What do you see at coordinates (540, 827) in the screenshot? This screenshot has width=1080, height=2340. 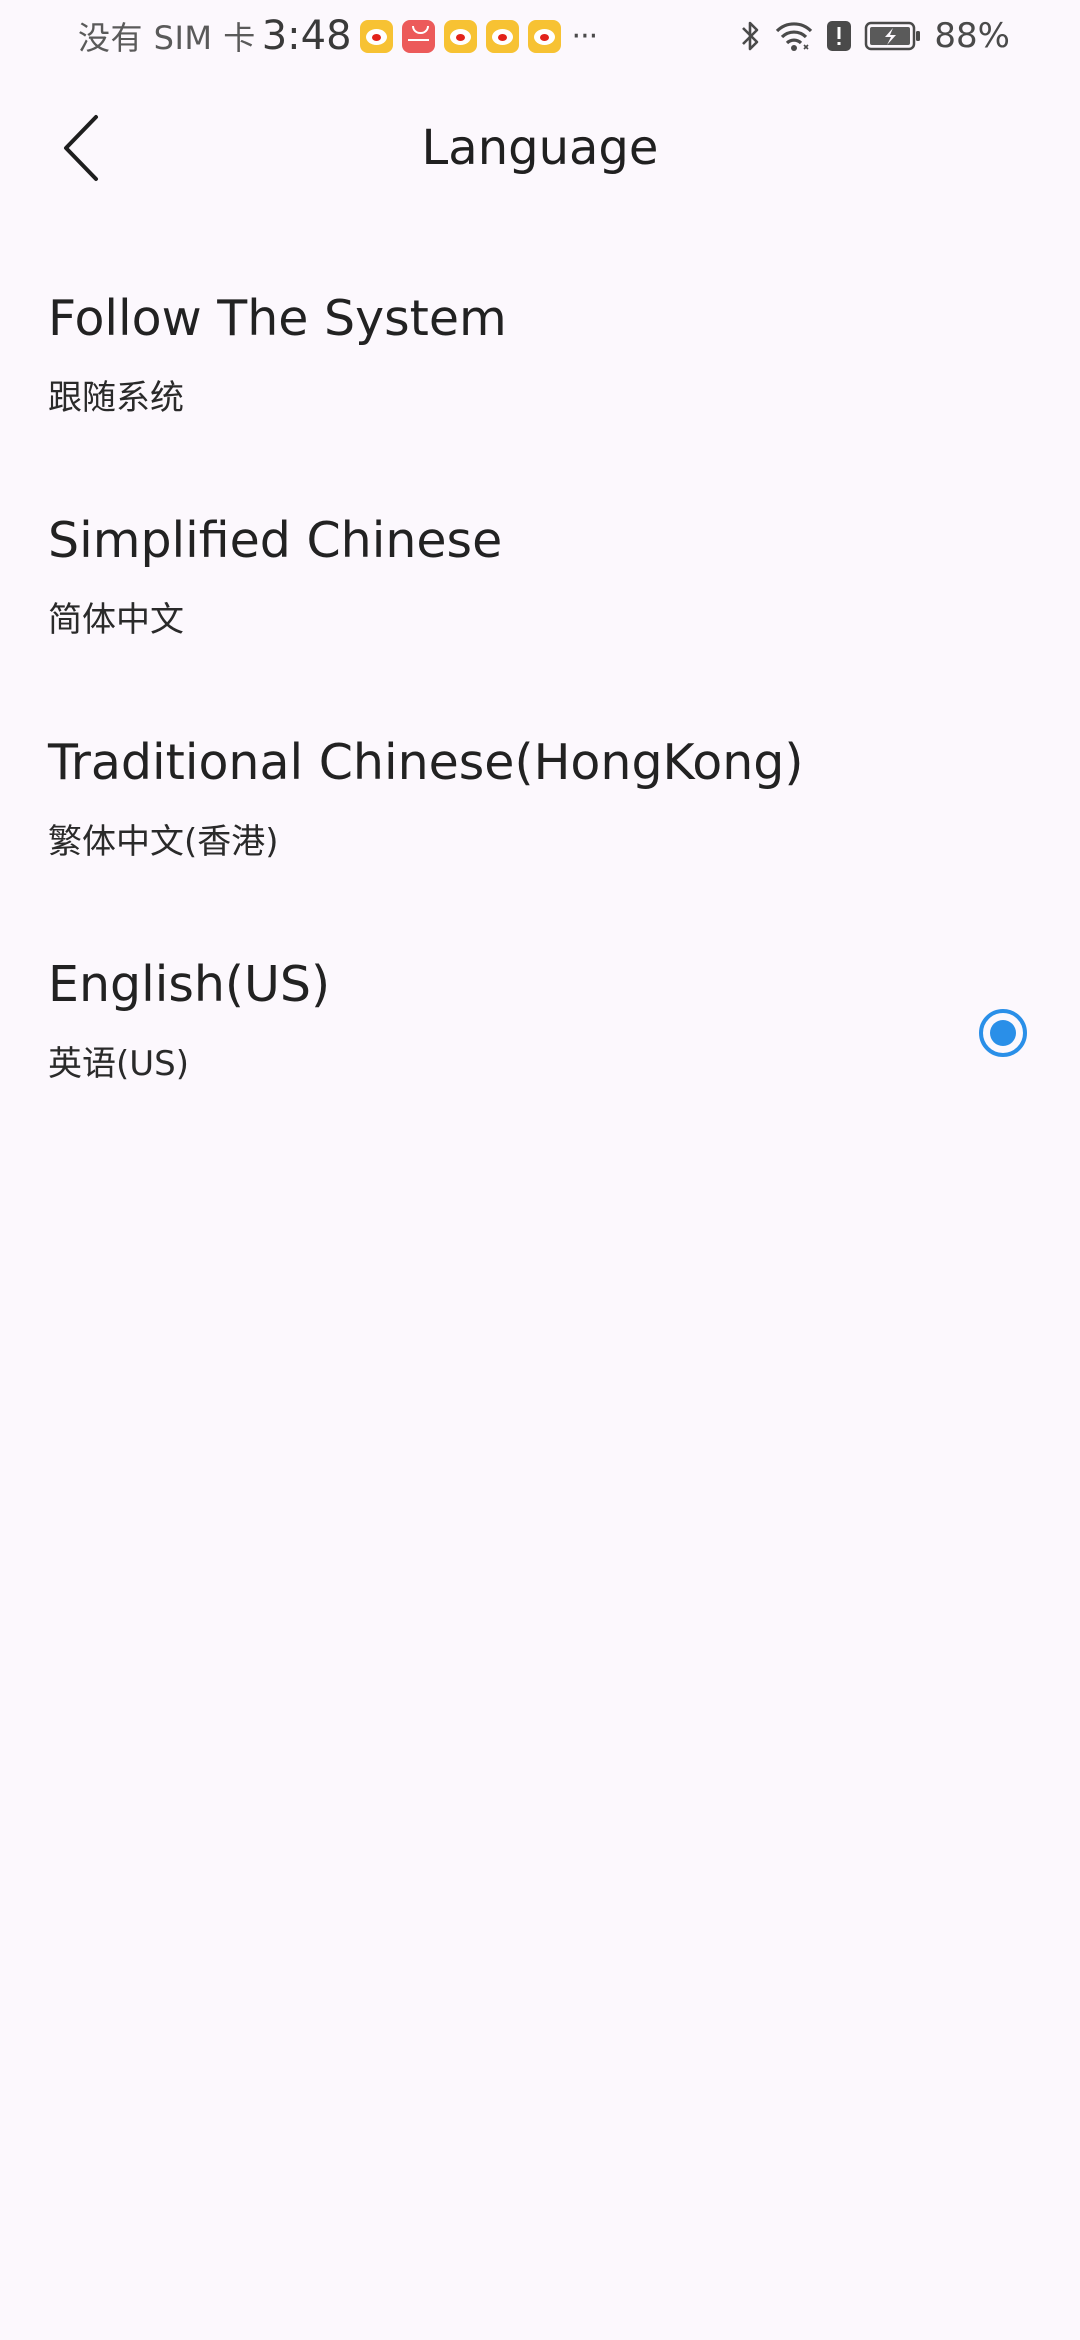 I see `language-option-traditional-chinese-hk: Traditional Chinese(HongKong) 繁体中文(香港)` at bounding box center [540, 827].